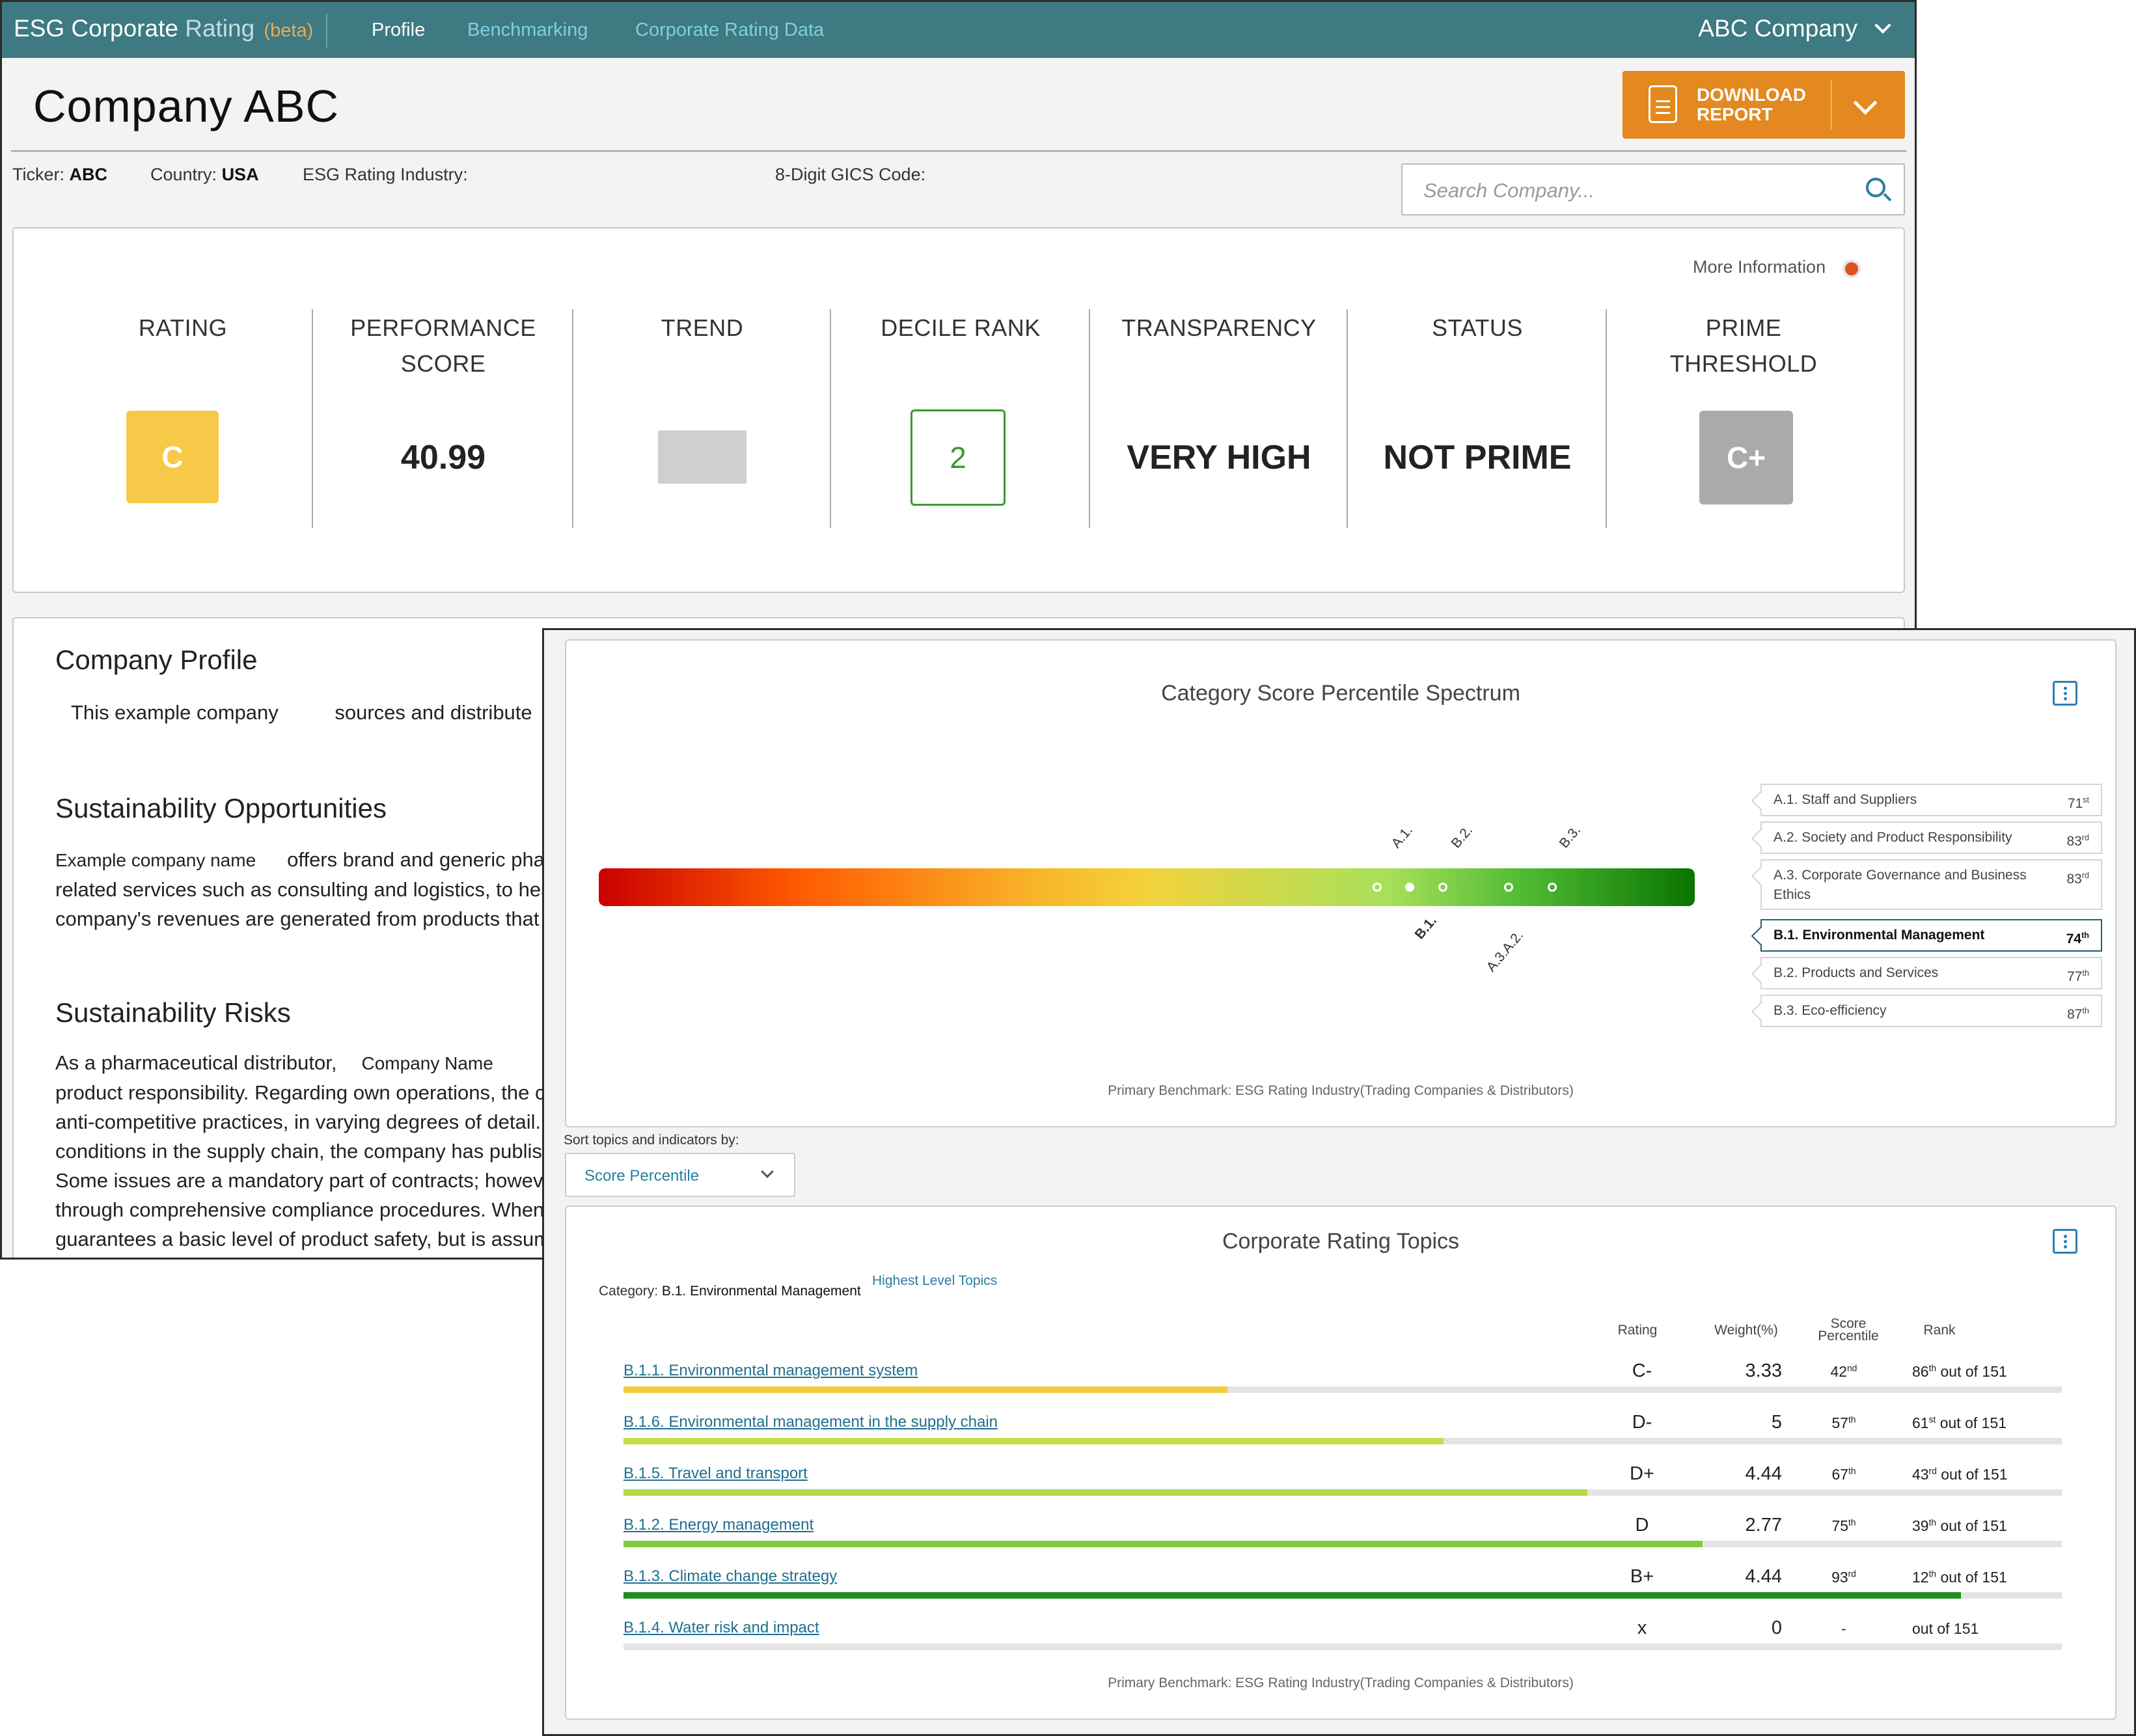 This screenshot has width=2136, height=1736. What do you see at coordinates (1851, 269) in the screenshot?
I see `info-dot-icon` at bounding box center [1851, 269].